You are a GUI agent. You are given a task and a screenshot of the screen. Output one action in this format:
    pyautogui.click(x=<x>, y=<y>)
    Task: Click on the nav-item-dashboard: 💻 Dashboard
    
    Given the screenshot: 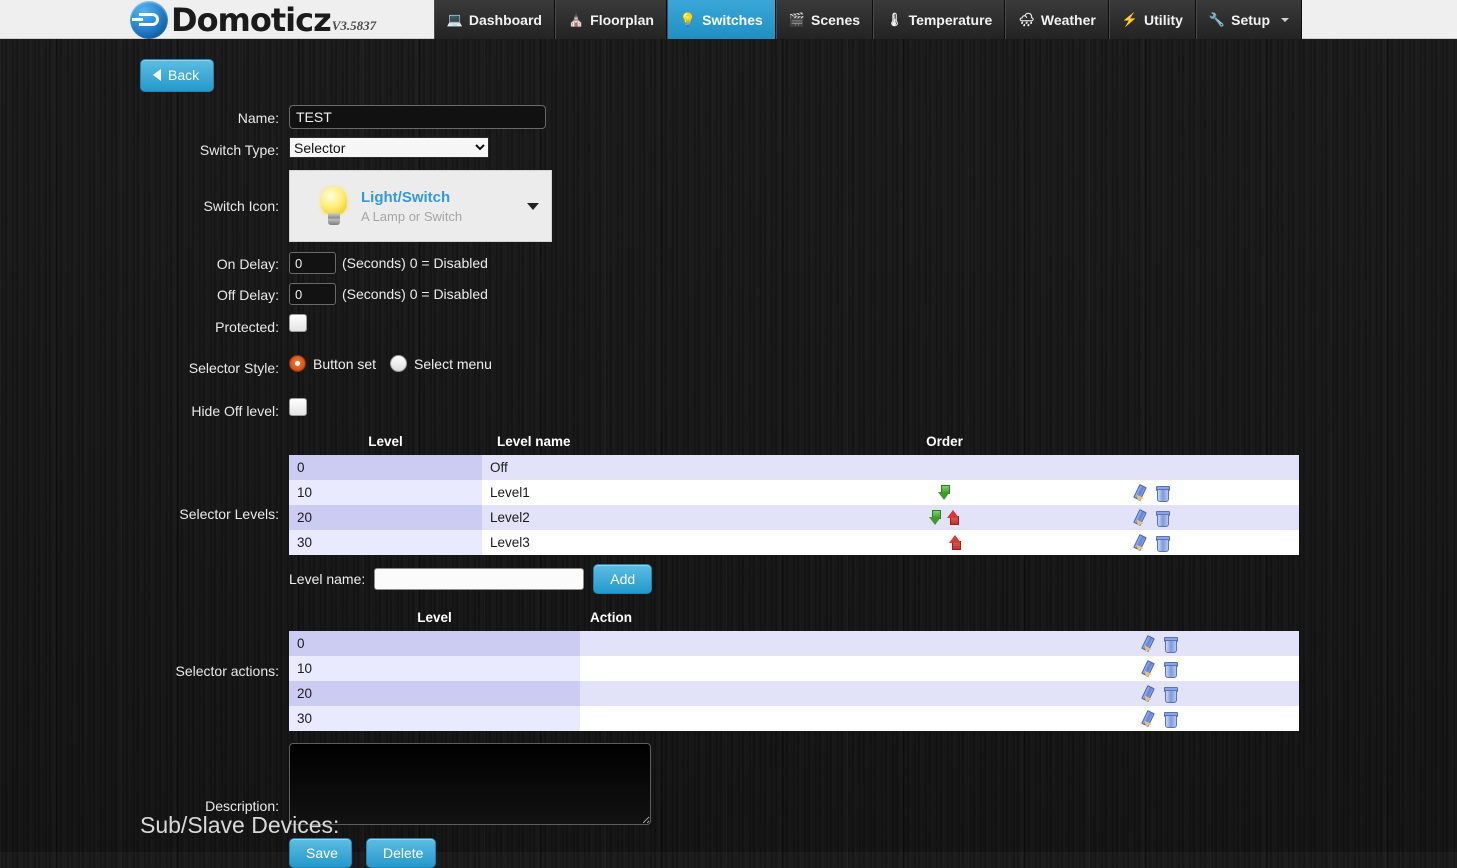 What is the action you would take?
    pyautogui.click(x=494, y=19)
    